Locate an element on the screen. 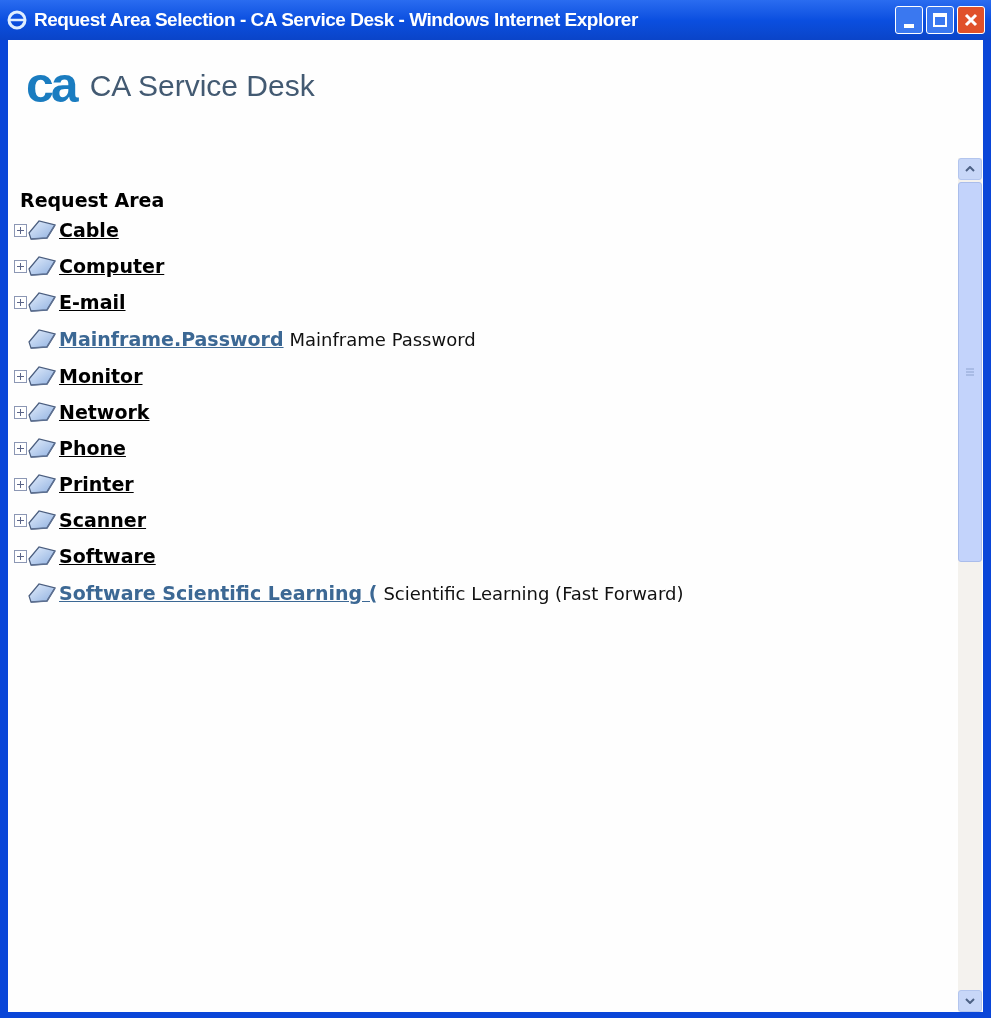 This screenshot has height=1018, width=991. browser-icon is located at coordinates (17, 20).